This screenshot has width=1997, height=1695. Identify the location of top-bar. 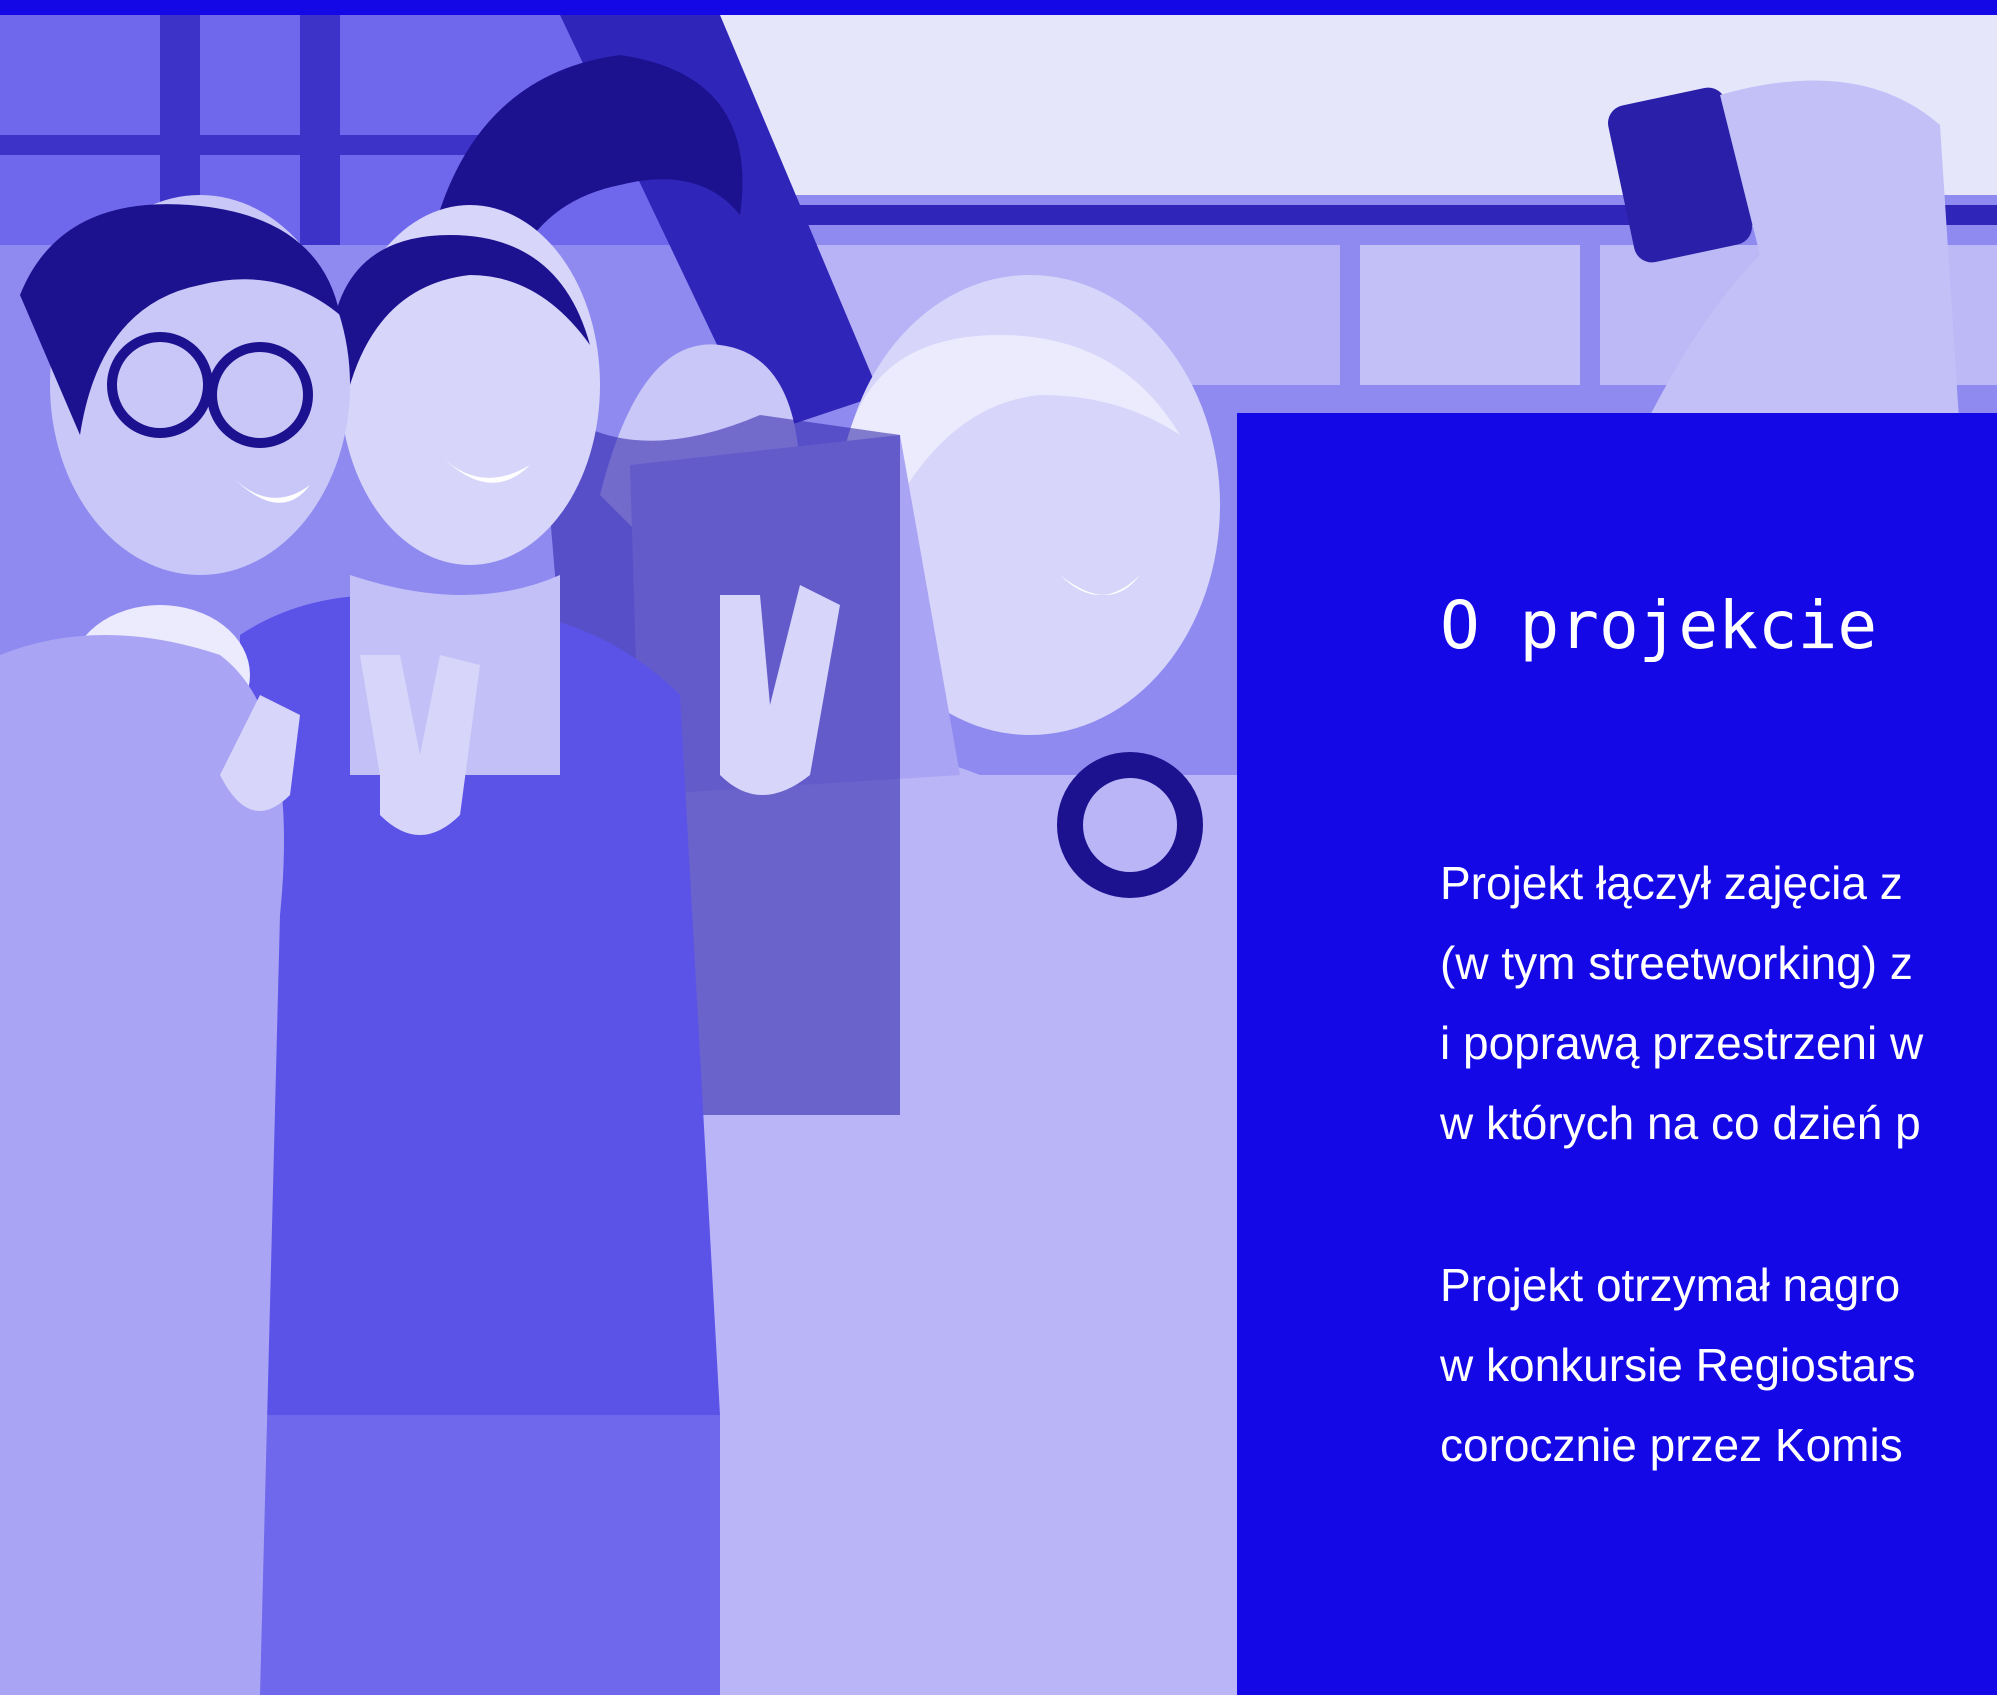
(998, 7).